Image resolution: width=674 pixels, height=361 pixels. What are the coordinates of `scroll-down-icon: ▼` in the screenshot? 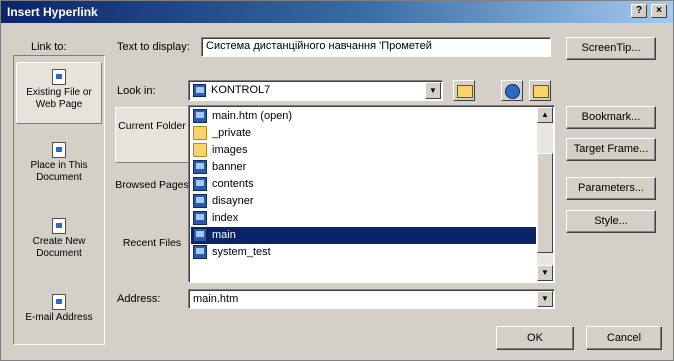 It's located at (545, 273).